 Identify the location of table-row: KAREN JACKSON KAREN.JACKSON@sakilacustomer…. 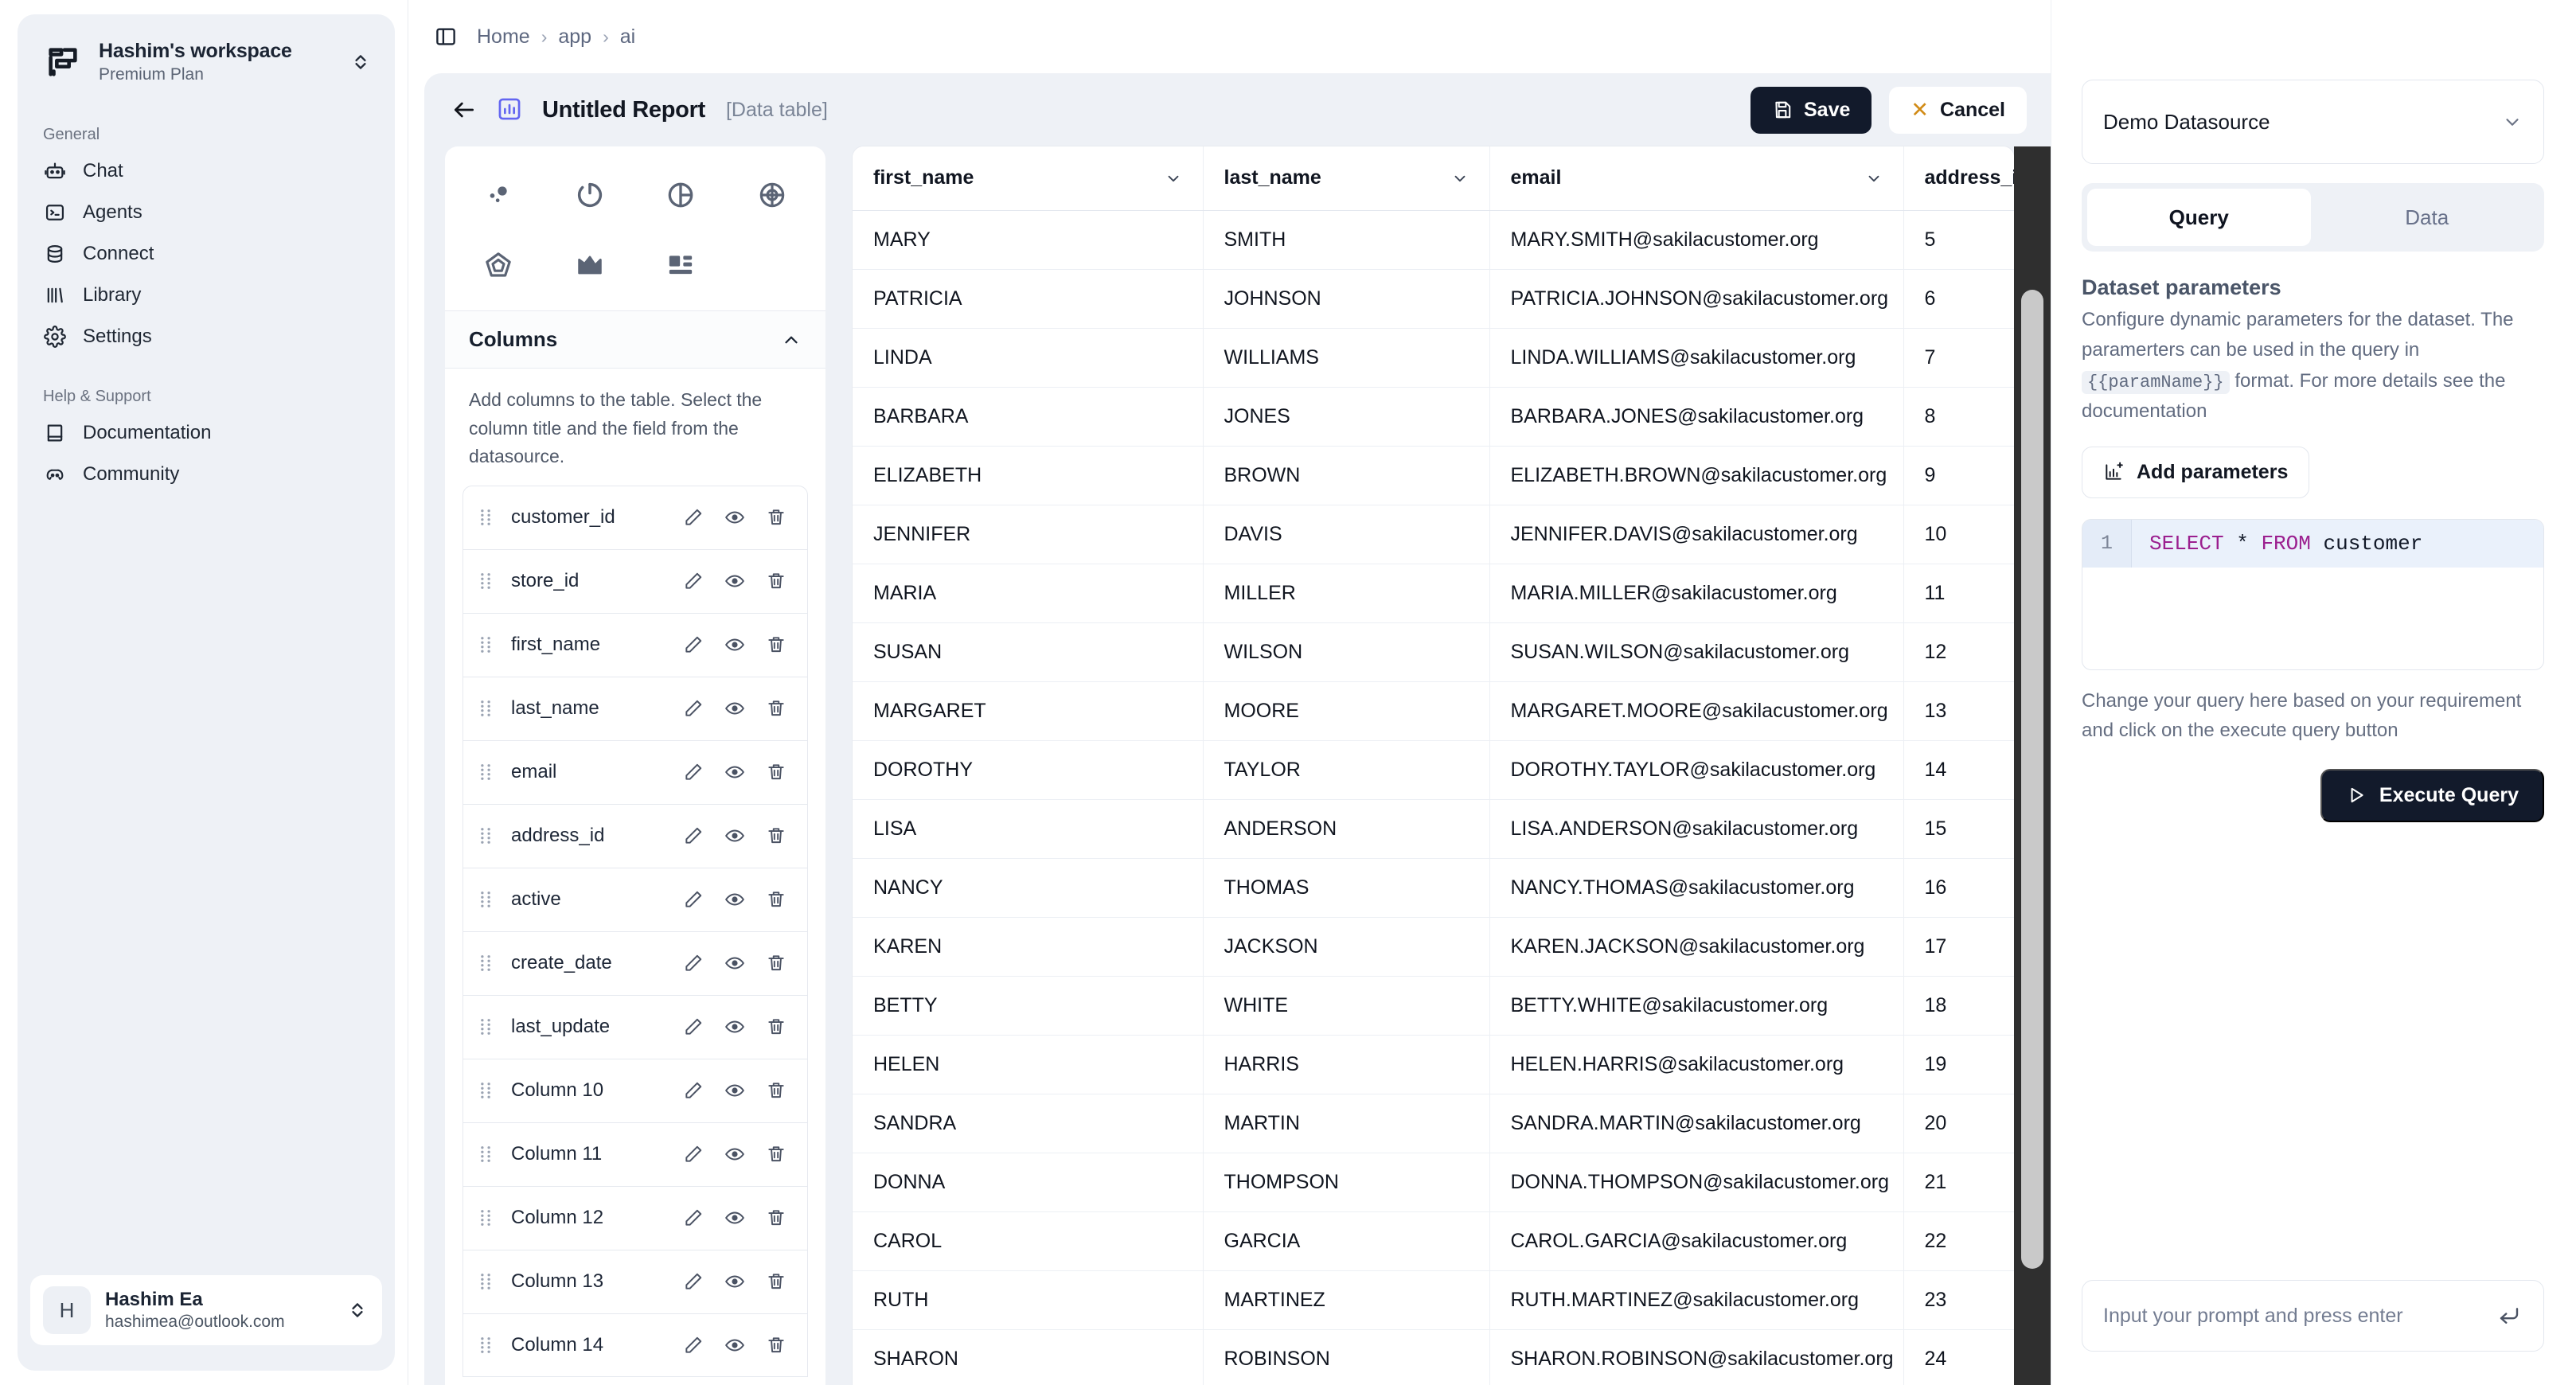
(1433, 947).